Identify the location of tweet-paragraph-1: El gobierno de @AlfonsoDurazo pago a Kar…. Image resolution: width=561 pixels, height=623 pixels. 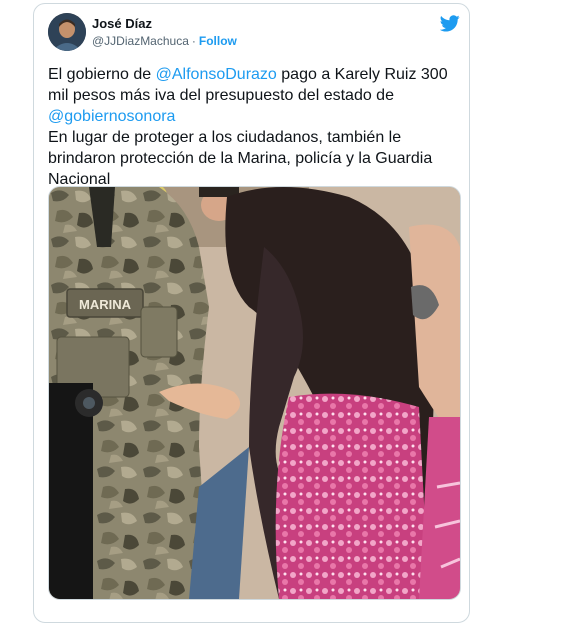
(255, 95).